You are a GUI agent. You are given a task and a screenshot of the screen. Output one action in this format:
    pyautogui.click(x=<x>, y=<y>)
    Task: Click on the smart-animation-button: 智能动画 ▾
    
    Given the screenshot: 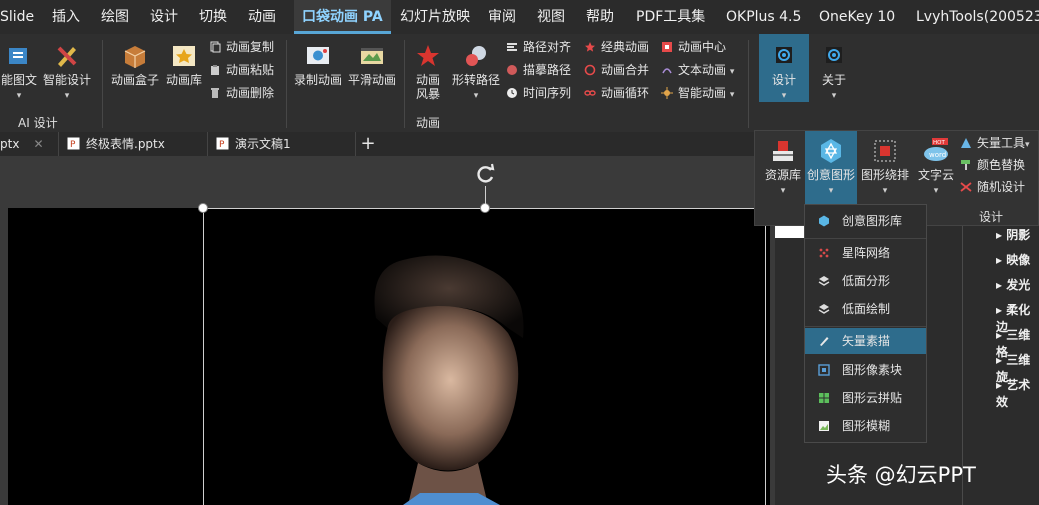 What is the action you would take?
    pyautogui.click(x=697, y=93)
    